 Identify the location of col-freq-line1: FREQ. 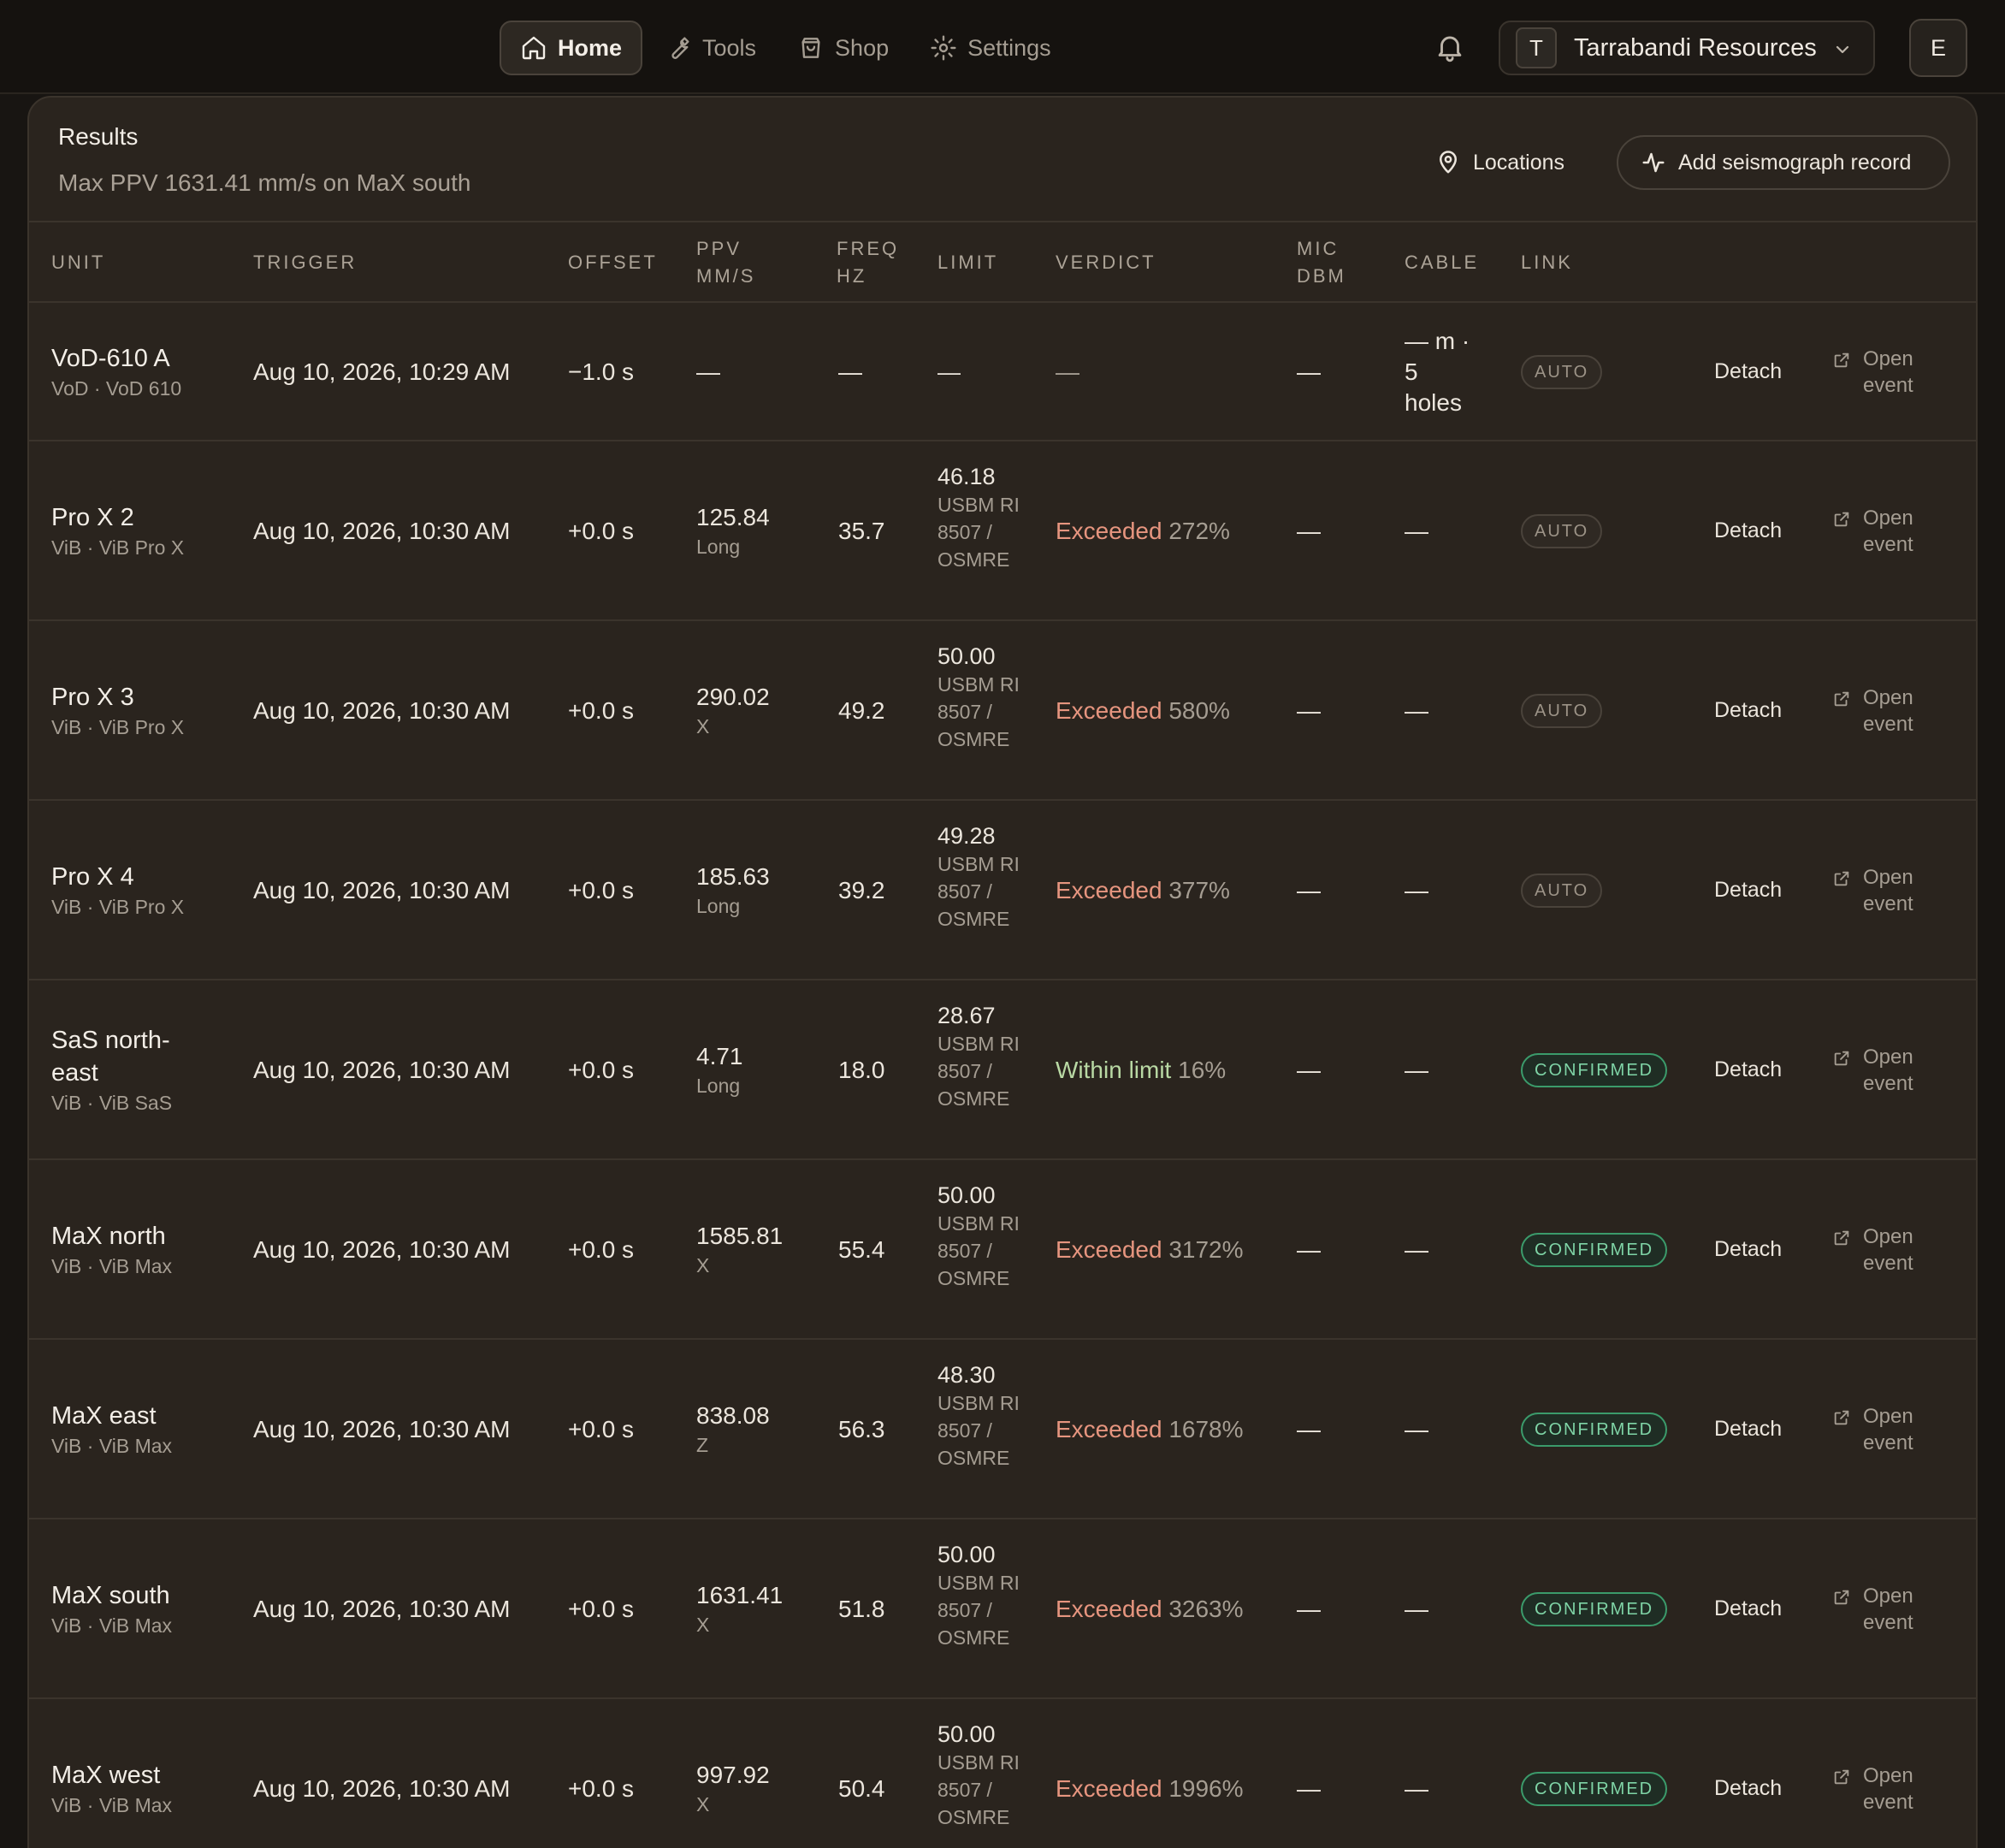
(868, 248).